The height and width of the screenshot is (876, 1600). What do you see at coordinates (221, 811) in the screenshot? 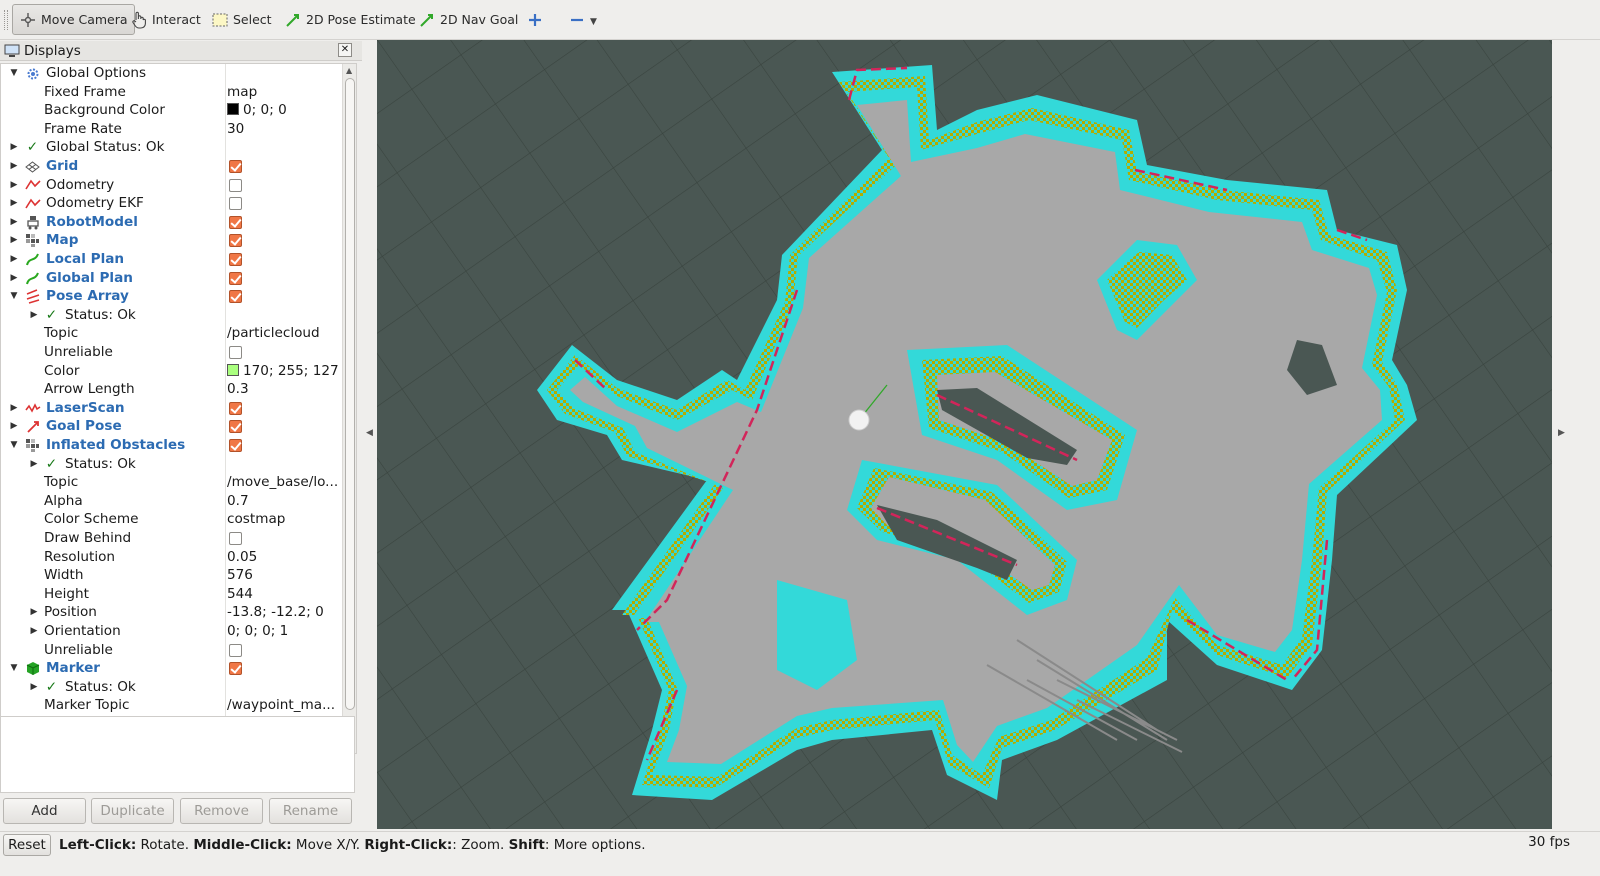
I see `remove-button: Remove` at bounding box center [221, 811].